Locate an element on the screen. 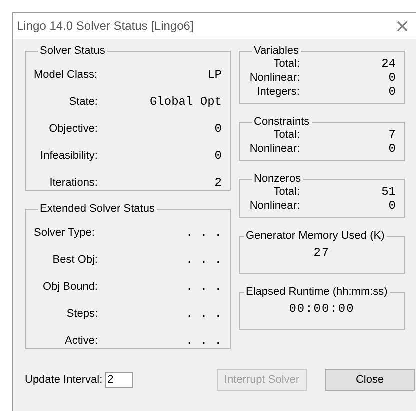  field-label: Iterations: is located at coordinates (73, 182).